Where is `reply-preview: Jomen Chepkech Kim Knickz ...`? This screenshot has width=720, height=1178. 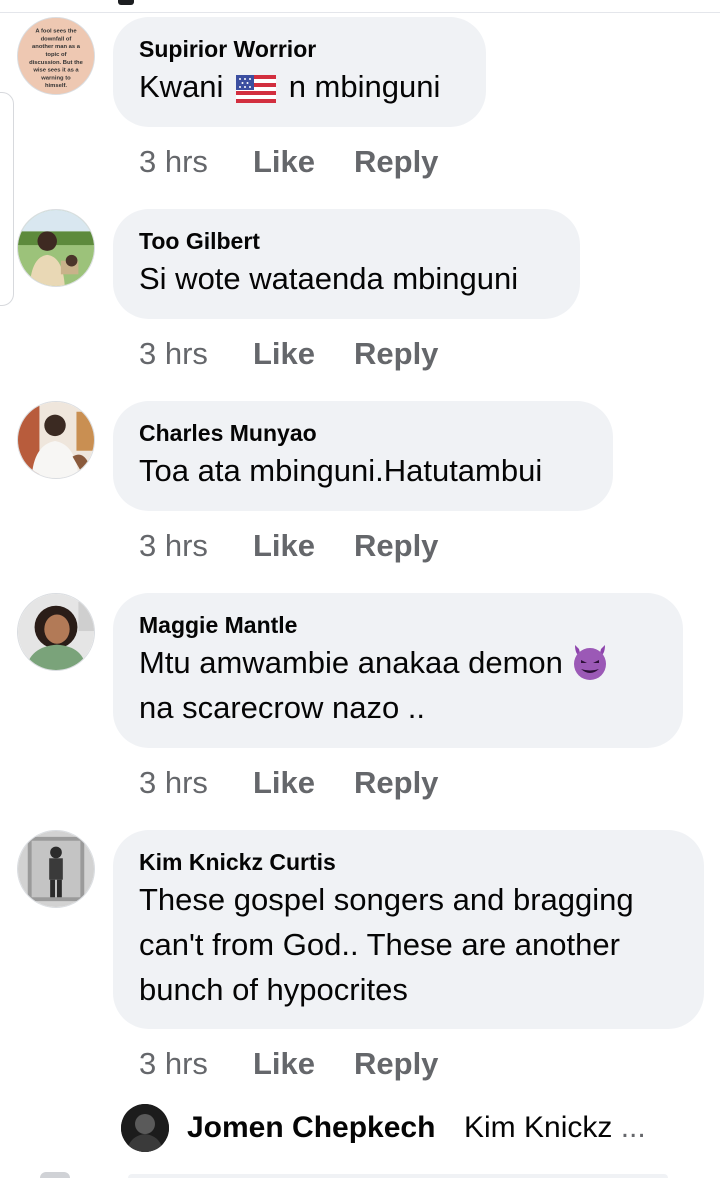 reply-preview: Jomen Chepkech Kim Knickz ... is located at coordinates (416, 1128).